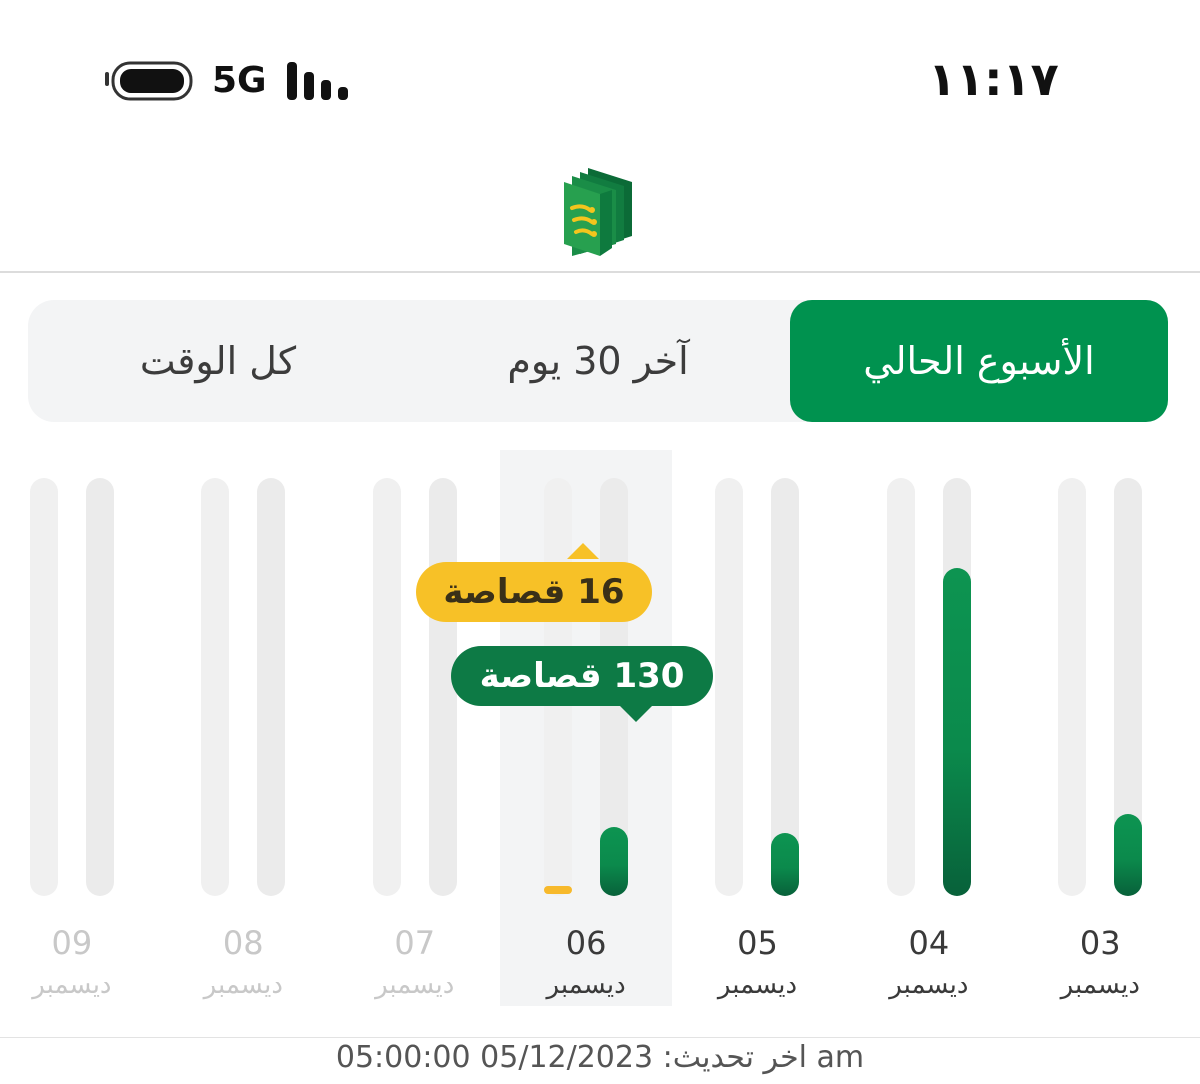 Image resolution: width=1200 pixels, height=1084 pixels. Describe the element at coordinates (558, 890) in the screenshot. I see `yellow-bar` at that location.